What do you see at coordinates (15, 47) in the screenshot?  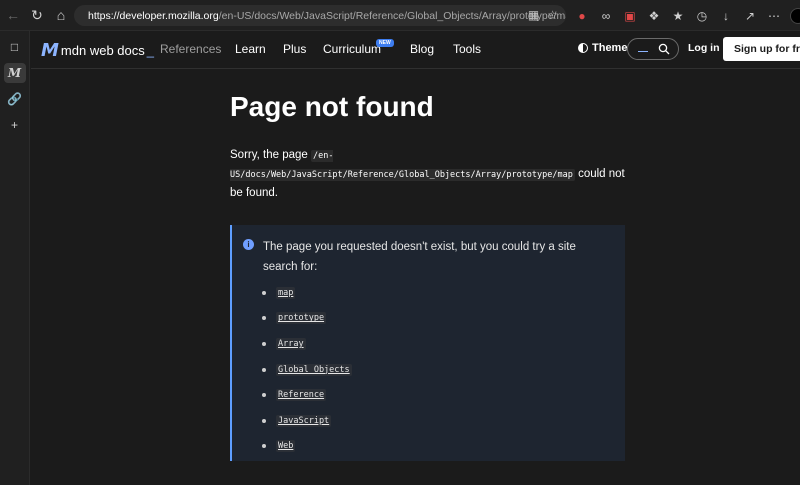 I see `tab-actions-icon: □` at bounding box center [15, 47].